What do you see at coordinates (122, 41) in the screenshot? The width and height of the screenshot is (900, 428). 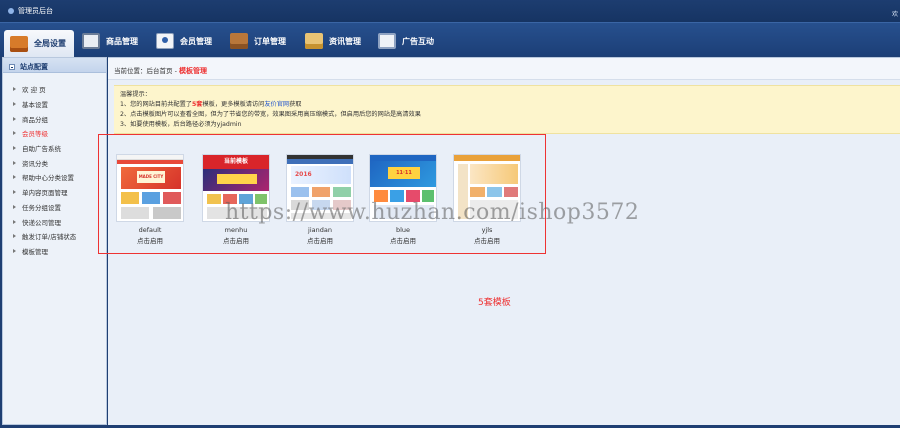 I see `nav-tab-label: 商品管理` at bounding box center [122, 41].